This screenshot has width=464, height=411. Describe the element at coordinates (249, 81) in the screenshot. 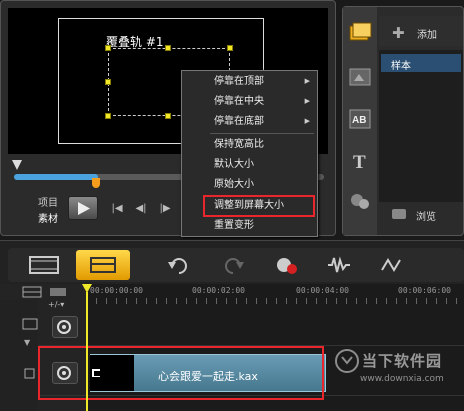

I see `menu-item-dock-top: 停靠在顶部 ▶` at that location.